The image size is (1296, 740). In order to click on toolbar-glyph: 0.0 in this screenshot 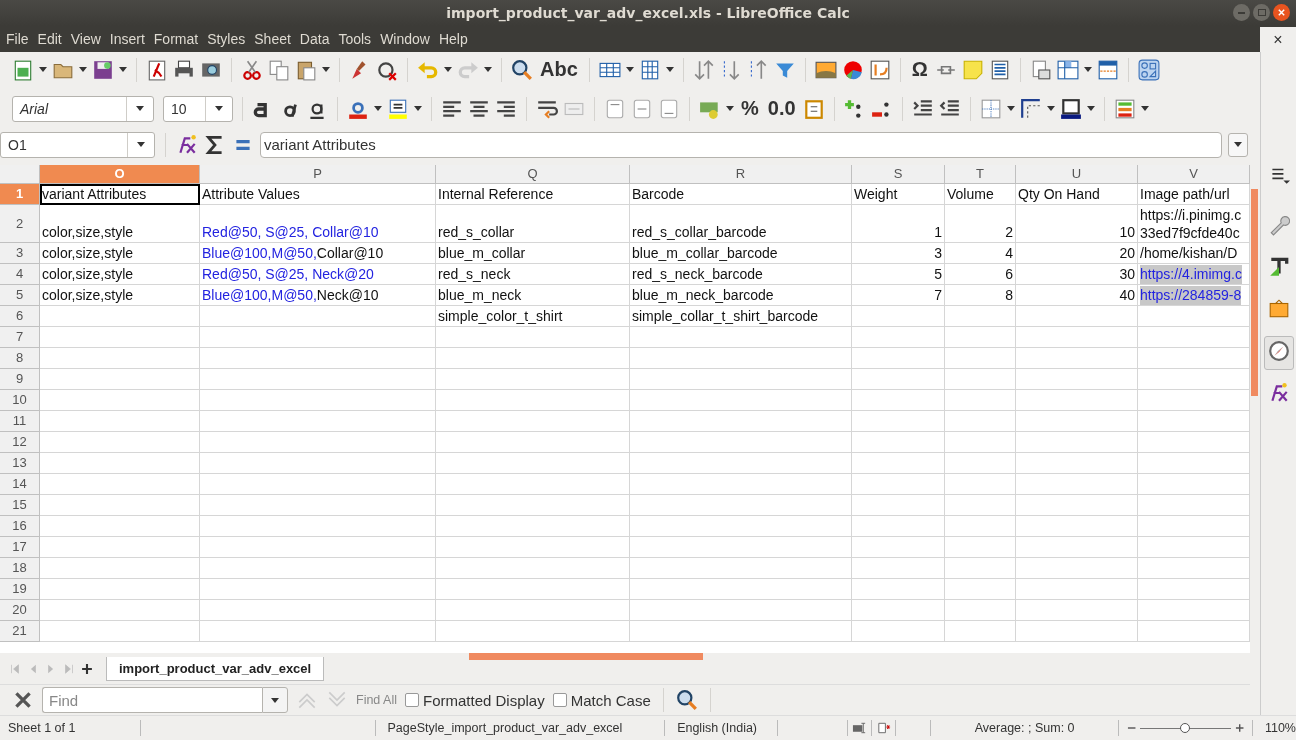, I will do `click(781, 109)`.